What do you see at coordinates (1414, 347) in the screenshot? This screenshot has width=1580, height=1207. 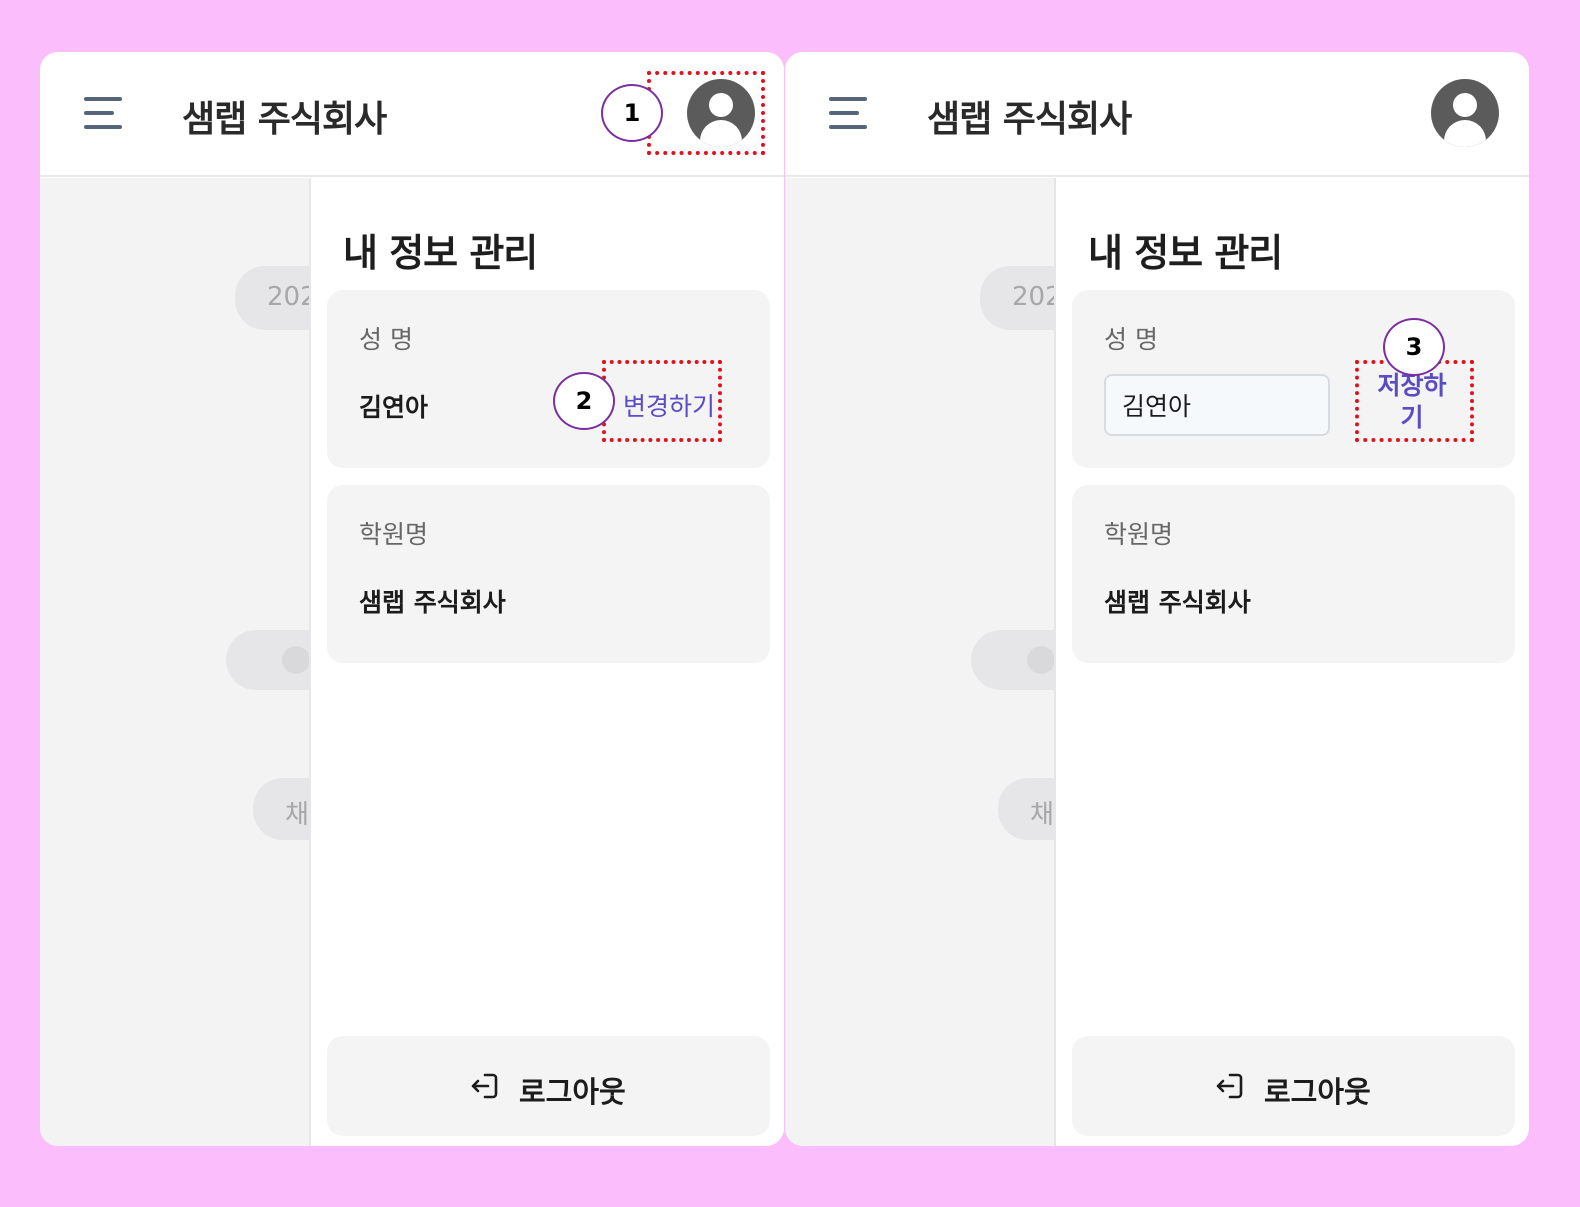 I see `step-marker-3: 3` at bounding box center [1414, 347].